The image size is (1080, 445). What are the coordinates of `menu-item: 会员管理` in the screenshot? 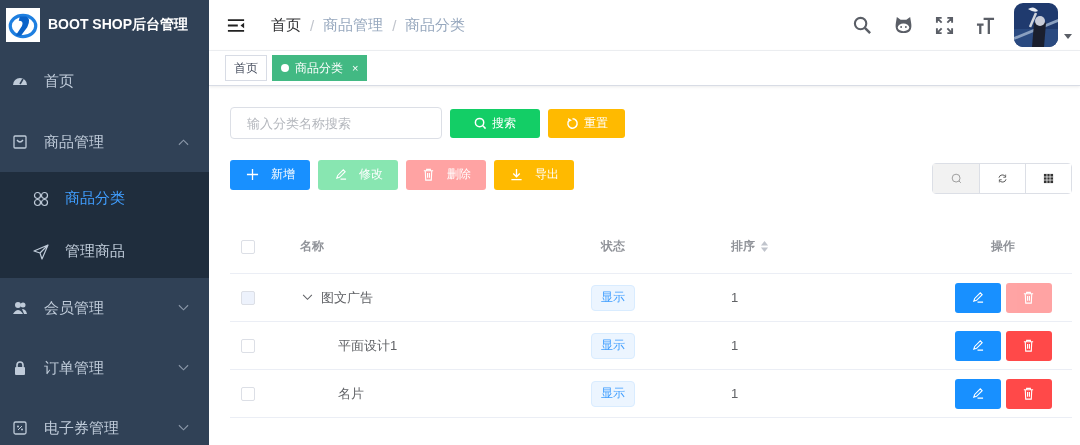 It's located at (104, 308).